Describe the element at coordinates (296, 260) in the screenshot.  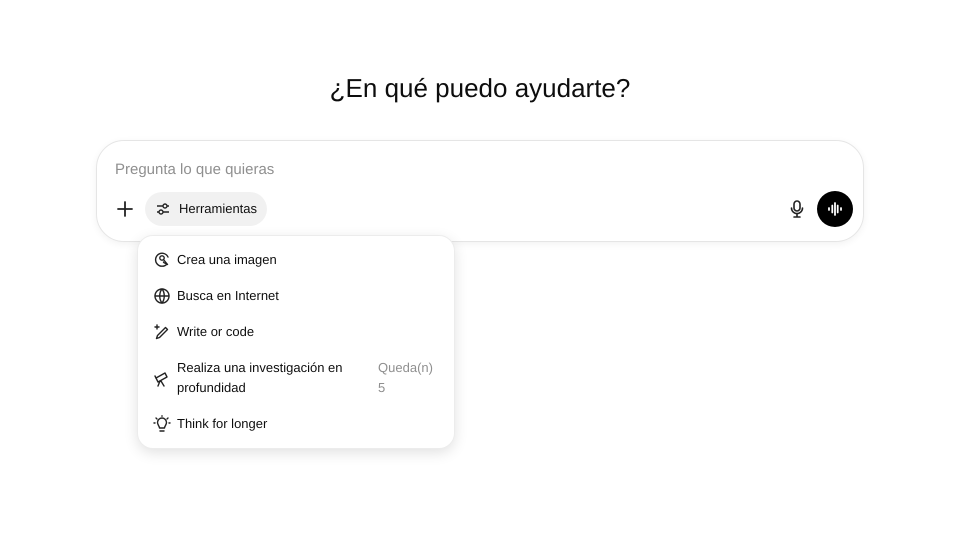
I see `menu-item: Crea una imagen` at that location.